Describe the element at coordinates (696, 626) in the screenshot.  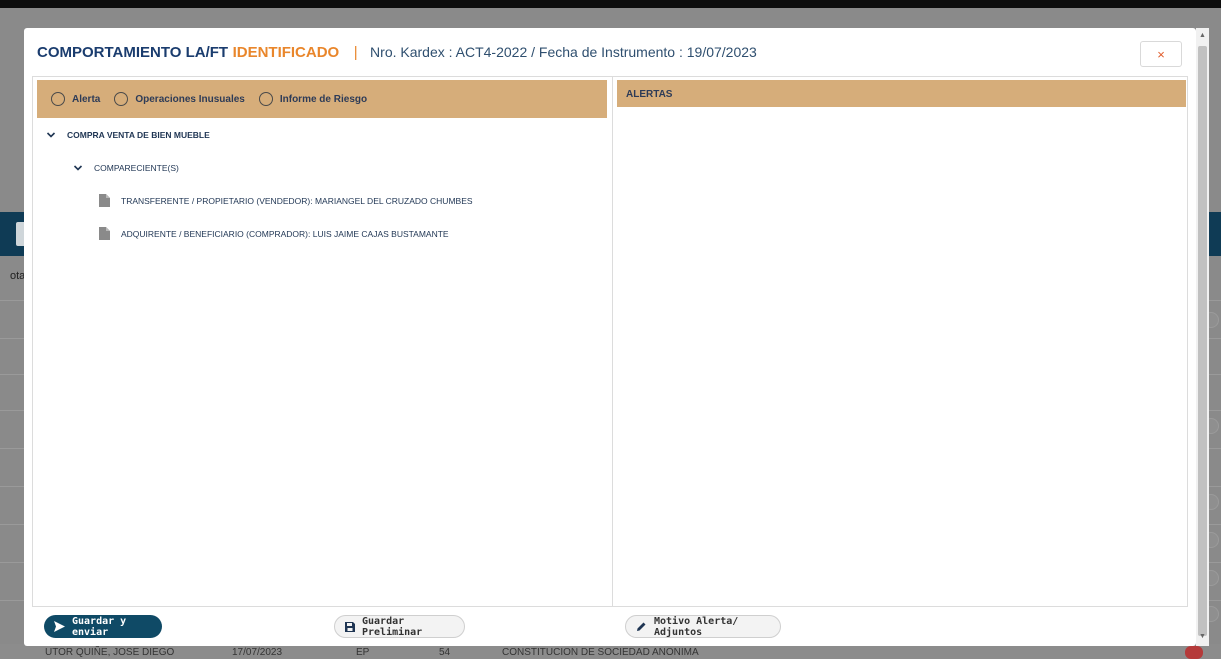
I see `alert-reason-label: Motivo Alerta/ Adjuntos` at that location.